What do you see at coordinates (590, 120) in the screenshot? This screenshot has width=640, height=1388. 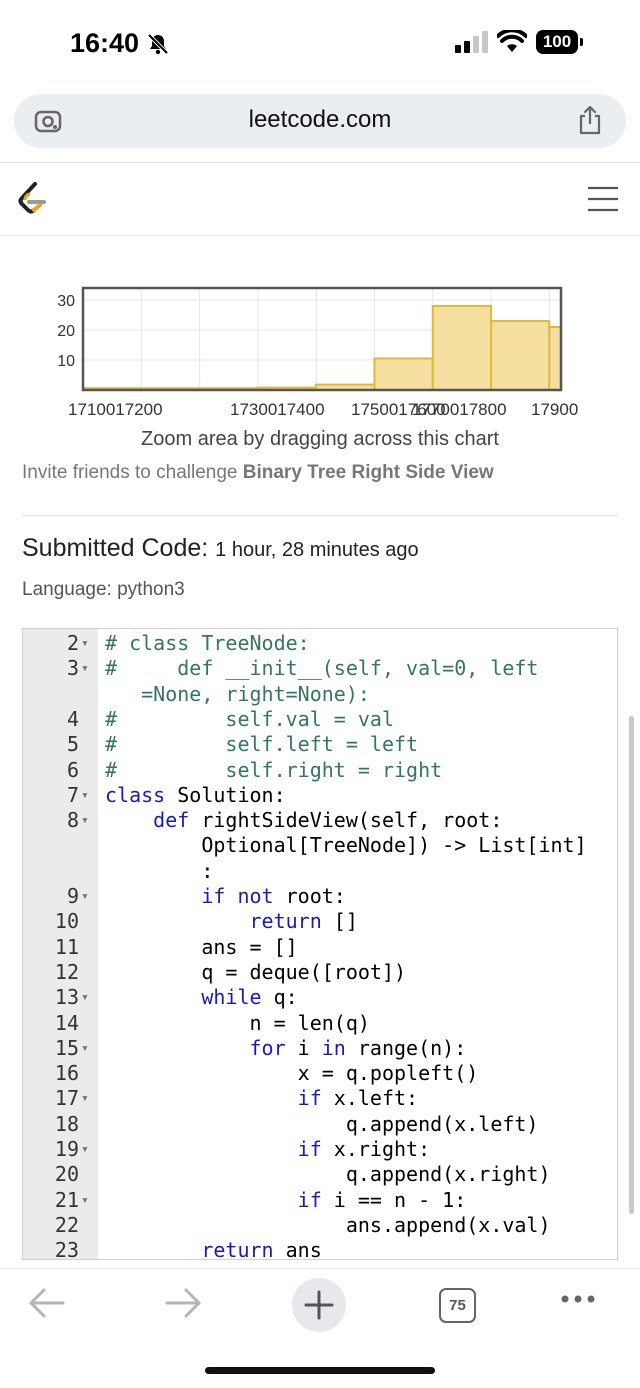 I see `share-icon` at bounding box center [590, 120].